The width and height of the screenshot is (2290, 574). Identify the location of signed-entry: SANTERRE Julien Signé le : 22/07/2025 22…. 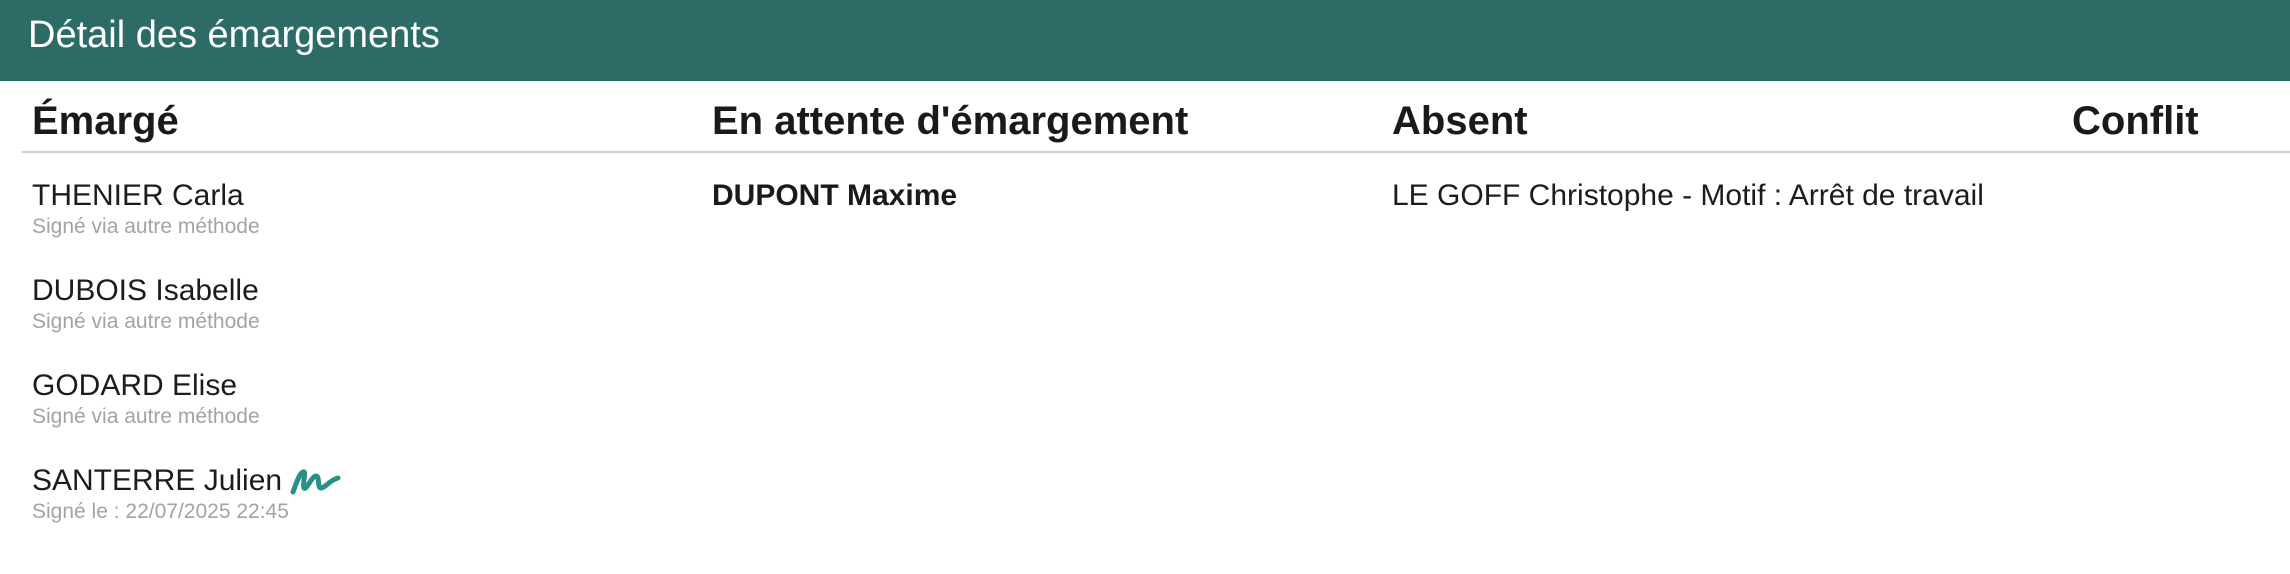
(187, 509).